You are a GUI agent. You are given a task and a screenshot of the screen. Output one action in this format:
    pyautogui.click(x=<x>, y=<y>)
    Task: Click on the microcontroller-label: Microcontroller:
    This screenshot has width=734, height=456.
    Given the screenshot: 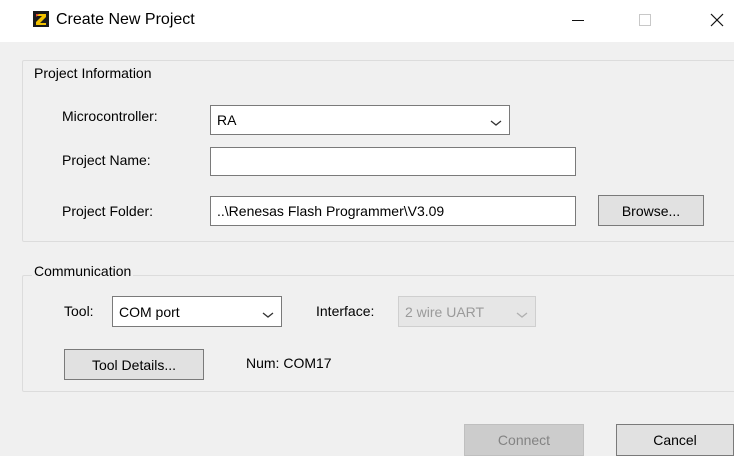 What is the action you would take?
    pyautogui.click(x=110, y=116)
    